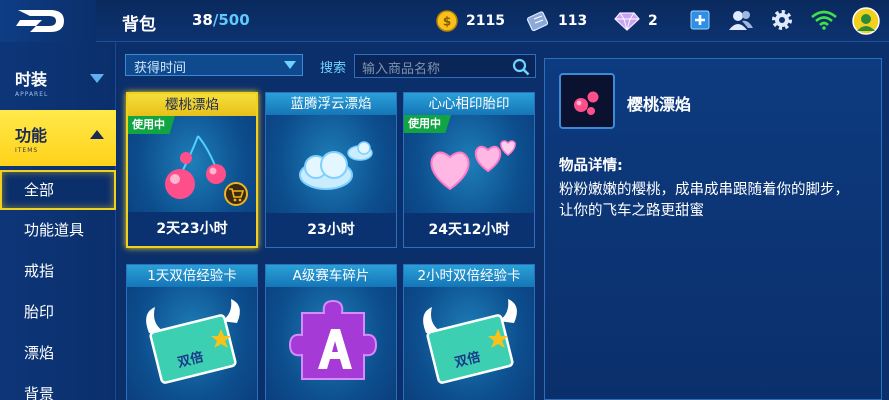 This screenshot has width=889, height=400. I want to click on coin-icon: $, so click(447, 21).